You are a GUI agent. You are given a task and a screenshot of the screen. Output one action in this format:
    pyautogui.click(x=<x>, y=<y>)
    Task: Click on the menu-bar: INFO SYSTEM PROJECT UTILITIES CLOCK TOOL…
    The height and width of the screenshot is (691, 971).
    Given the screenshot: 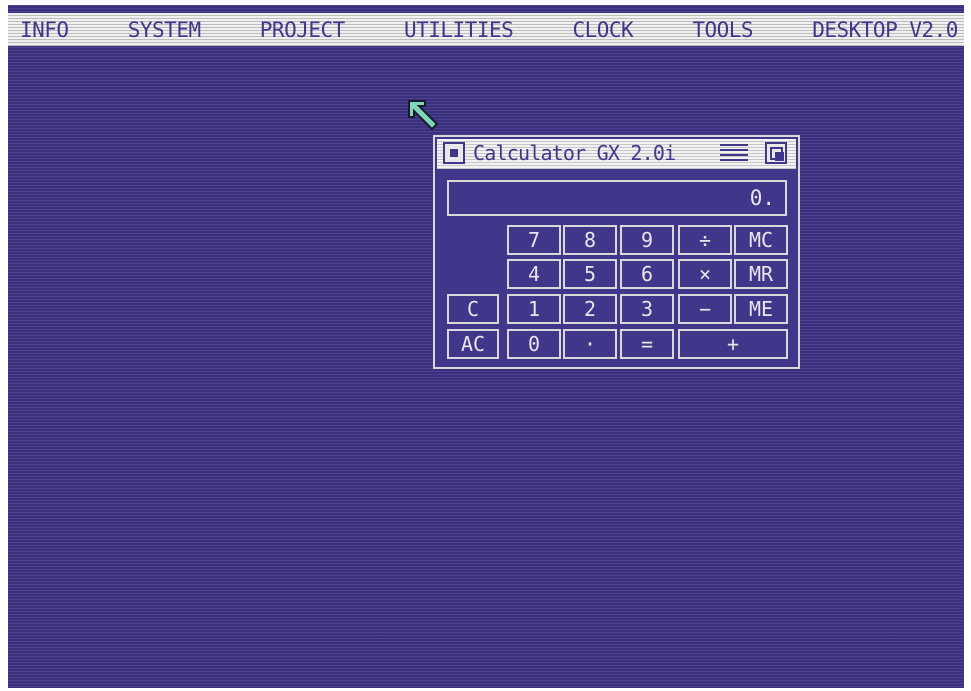 What is the action you would take?
    pyautogui.click(x=486, y=29)
    